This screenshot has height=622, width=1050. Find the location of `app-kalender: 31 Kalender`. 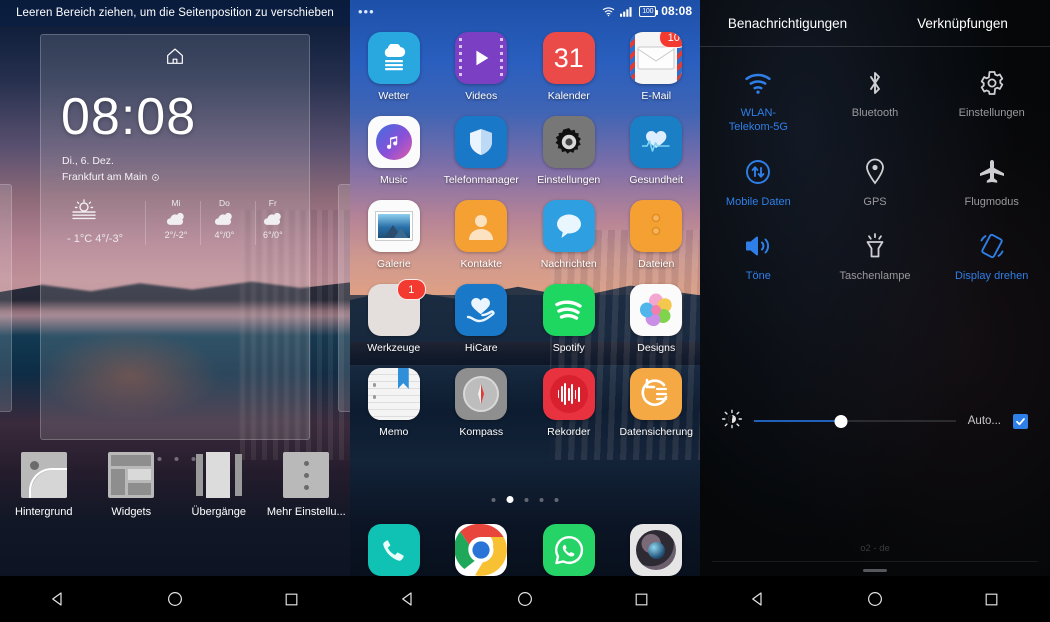

app-kalender: 31 Kalender is located at coordinates (569, 67).